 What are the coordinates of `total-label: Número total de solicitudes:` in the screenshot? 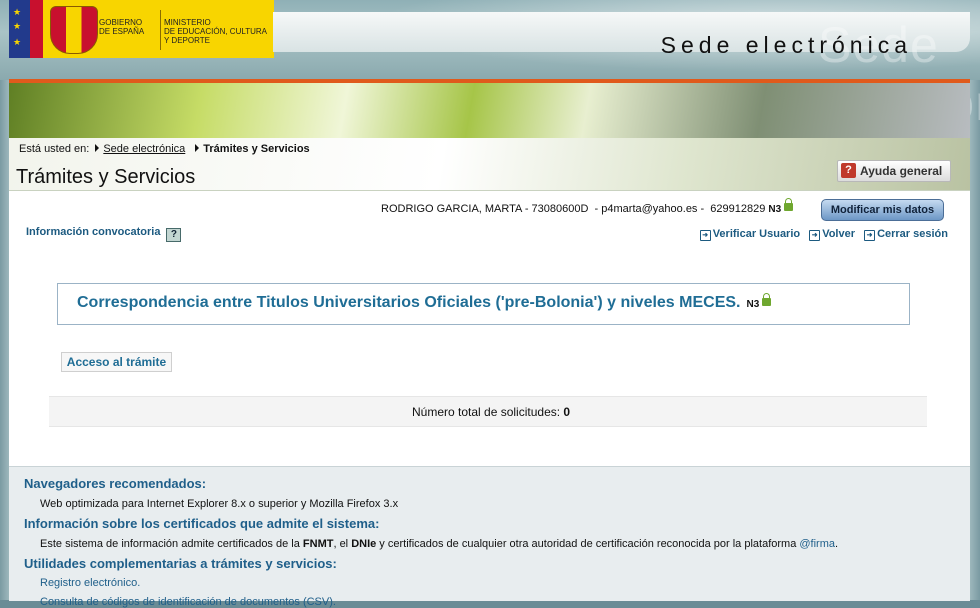 It's located at (486, 412).